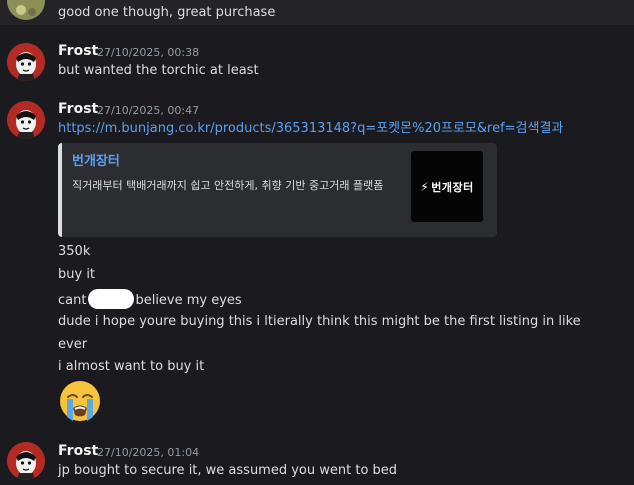 The height and width of the screenshot is (485, 634). What do you see at coordinates (228, 185) in the screenshot?
I see `embed-description: 직거래부터 택배거래까지 쉽고 안전하게, 취향 기반 중고거래 플랫폼` at bounding box center [228, 185].